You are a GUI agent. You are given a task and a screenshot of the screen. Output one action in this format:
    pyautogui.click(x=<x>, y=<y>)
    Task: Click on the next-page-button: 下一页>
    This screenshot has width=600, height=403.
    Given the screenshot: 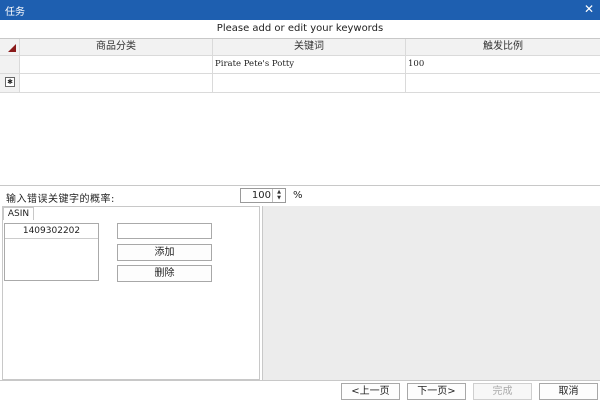 What is the action you would take?
    pyautogui.click(x=436, y=391)
    